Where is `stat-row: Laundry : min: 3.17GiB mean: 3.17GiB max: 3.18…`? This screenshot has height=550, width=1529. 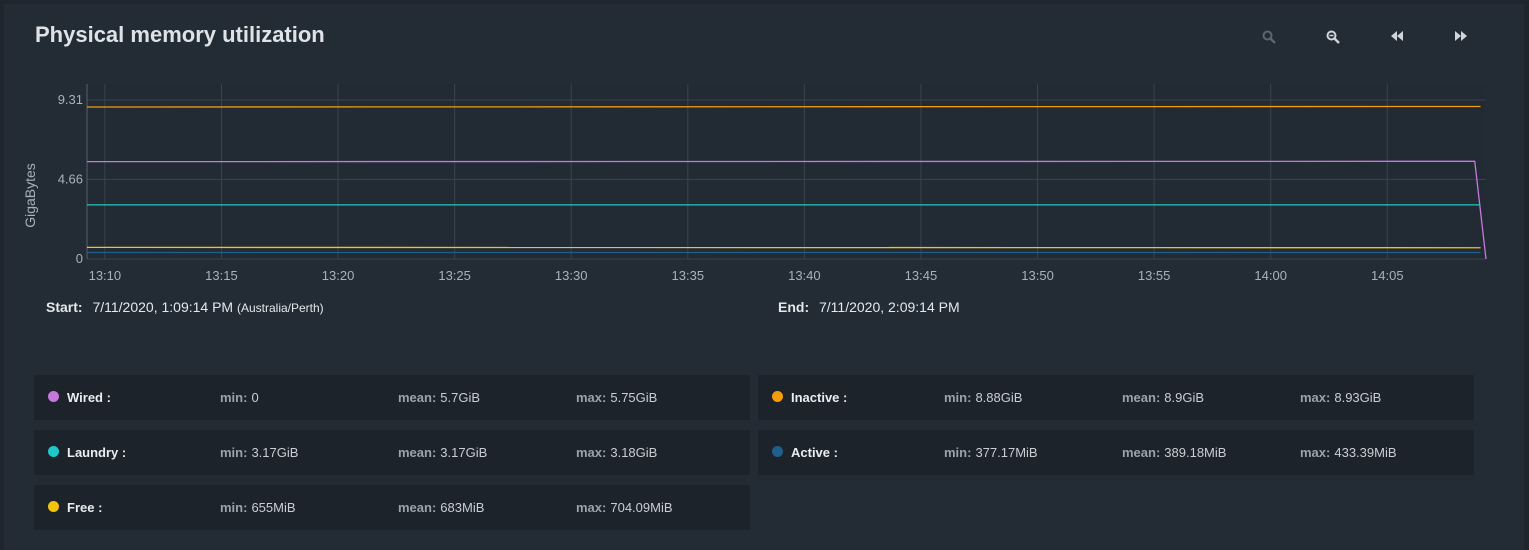
stat-row: Laundry : min: 3.17GiB mean: 3.17GiB max: 3.18… is located at coordinates (392, 452).